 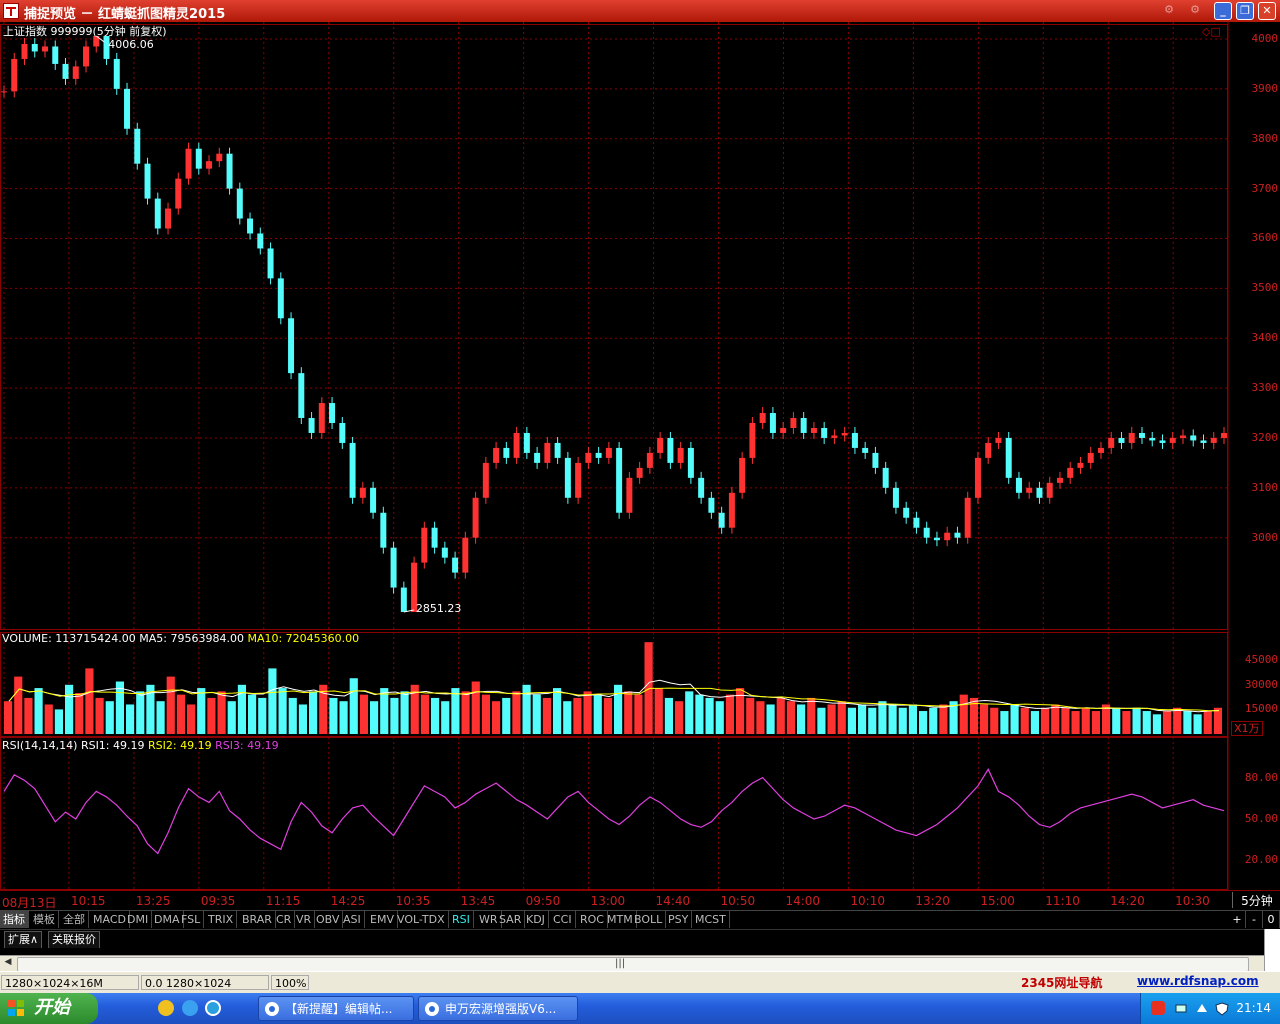 I want to click on price-tick-label: 3800, so click(x=1265, y=138).